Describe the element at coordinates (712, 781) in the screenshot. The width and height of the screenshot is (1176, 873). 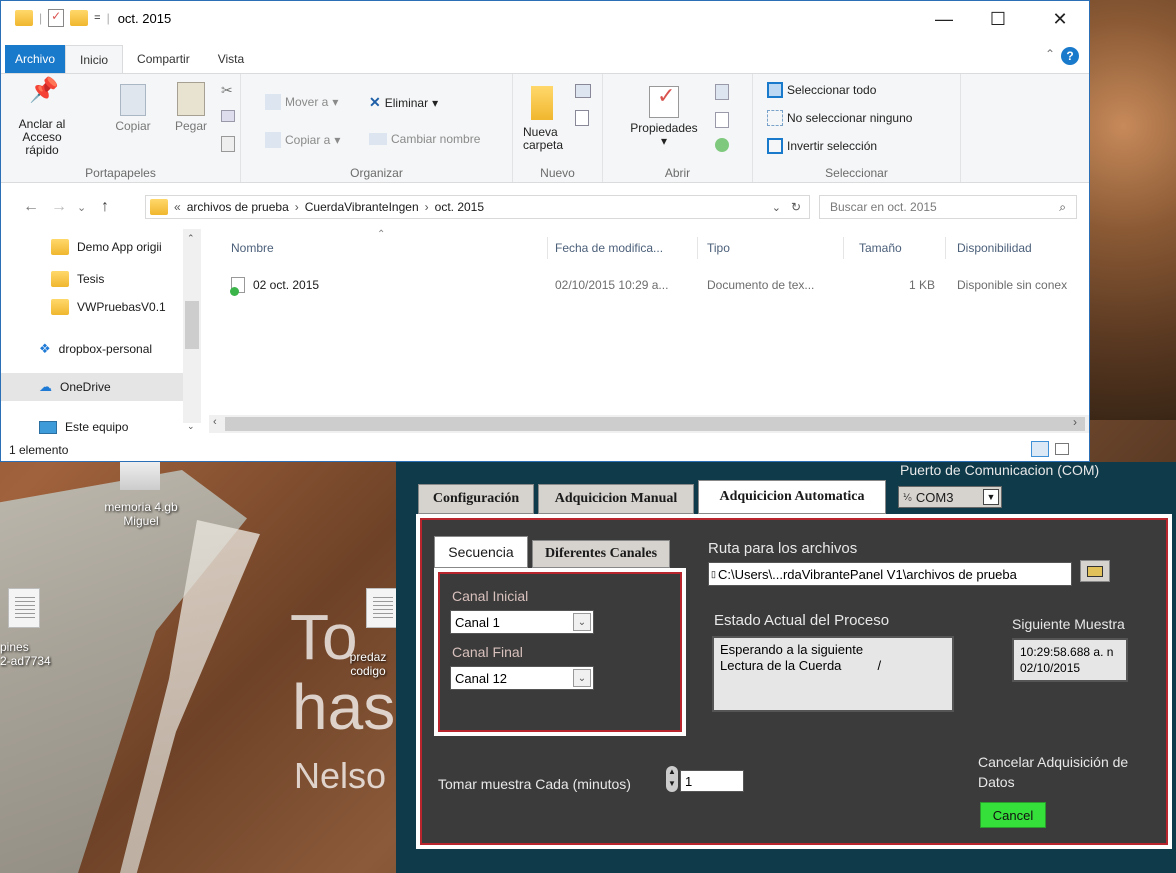
I see `tomar-muestra-input: 1` at that location.